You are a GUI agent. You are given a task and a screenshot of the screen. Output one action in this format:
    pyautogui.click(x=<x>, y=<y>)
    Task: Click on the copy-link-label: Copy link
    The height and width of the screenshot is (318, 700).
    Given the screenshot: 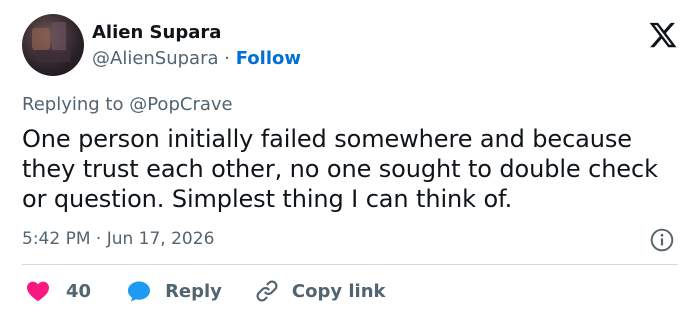 What is the action you would take?
    pyautogui.click(x=338, y=291)
    